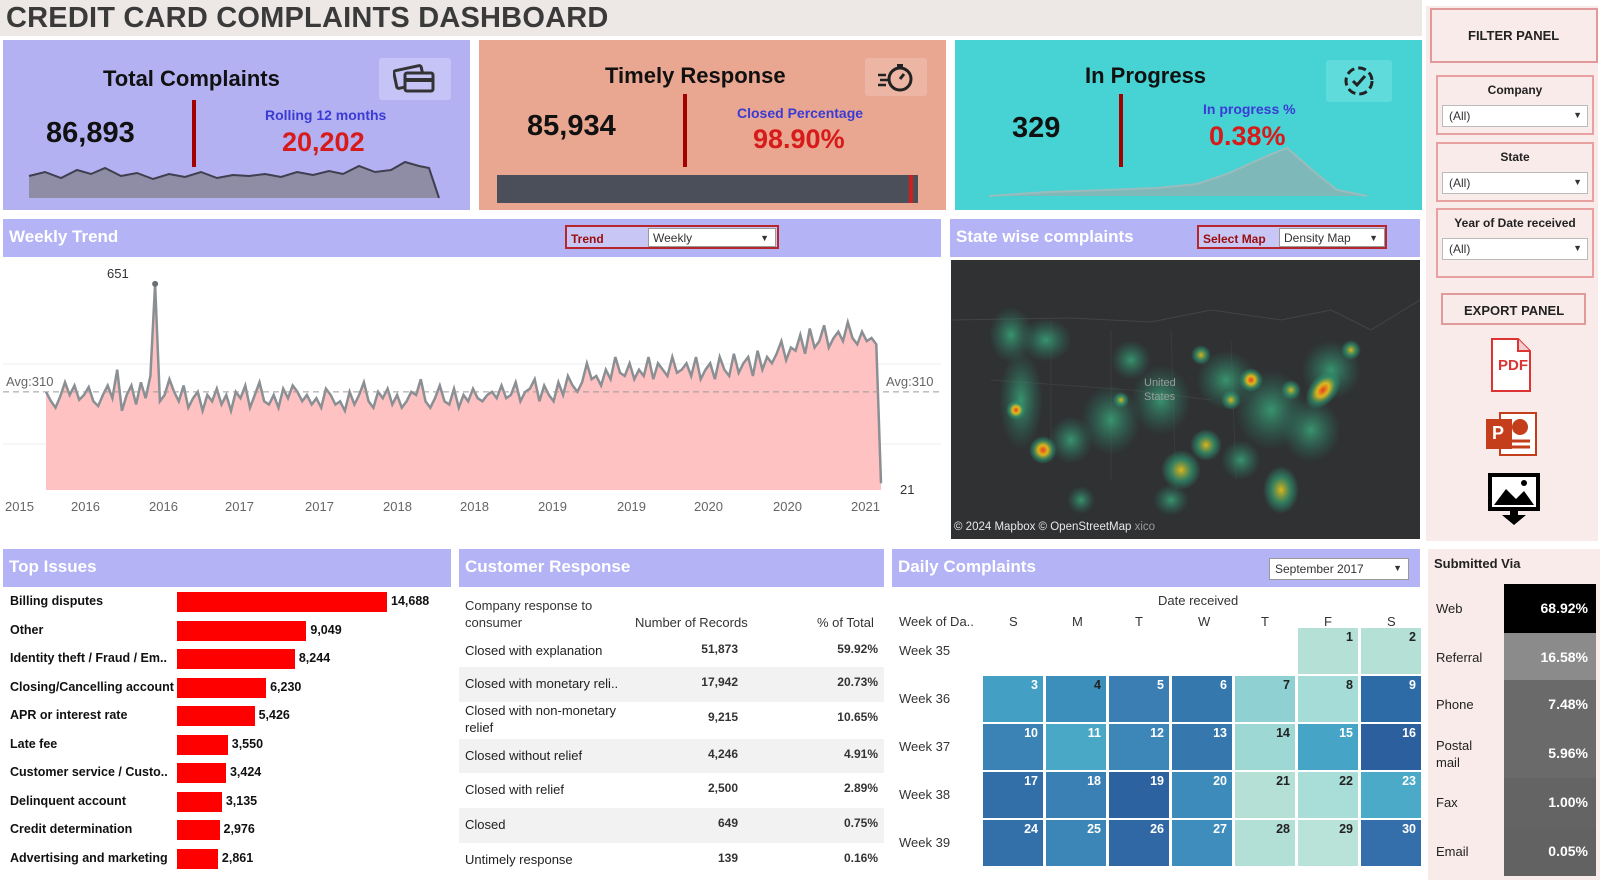 This screenshot has height=884, width=1600. Describe the element at coordinates (1550, 851) in the screenshot. I see `channel-pct: 0.05%` at that location.